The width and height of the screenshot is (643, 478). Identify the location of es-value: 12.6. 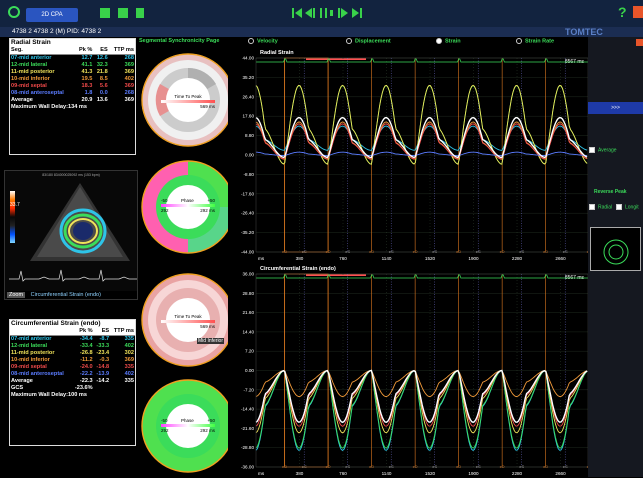
(102, 58).